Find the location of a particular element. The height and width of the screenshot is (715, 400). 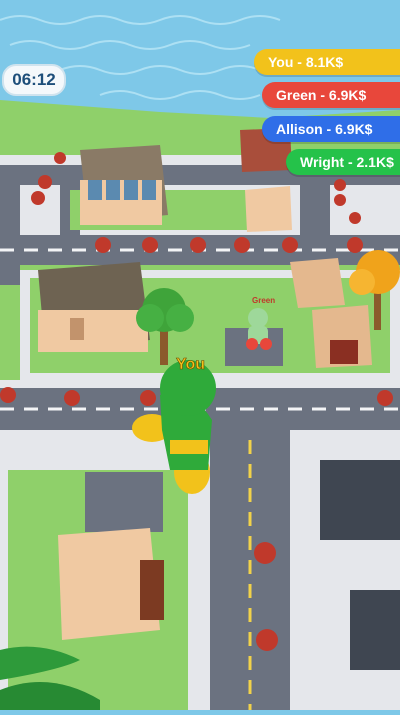

leaderboard-row-allison: Allison - 6.9K$ is located at coordinates (331, 129).